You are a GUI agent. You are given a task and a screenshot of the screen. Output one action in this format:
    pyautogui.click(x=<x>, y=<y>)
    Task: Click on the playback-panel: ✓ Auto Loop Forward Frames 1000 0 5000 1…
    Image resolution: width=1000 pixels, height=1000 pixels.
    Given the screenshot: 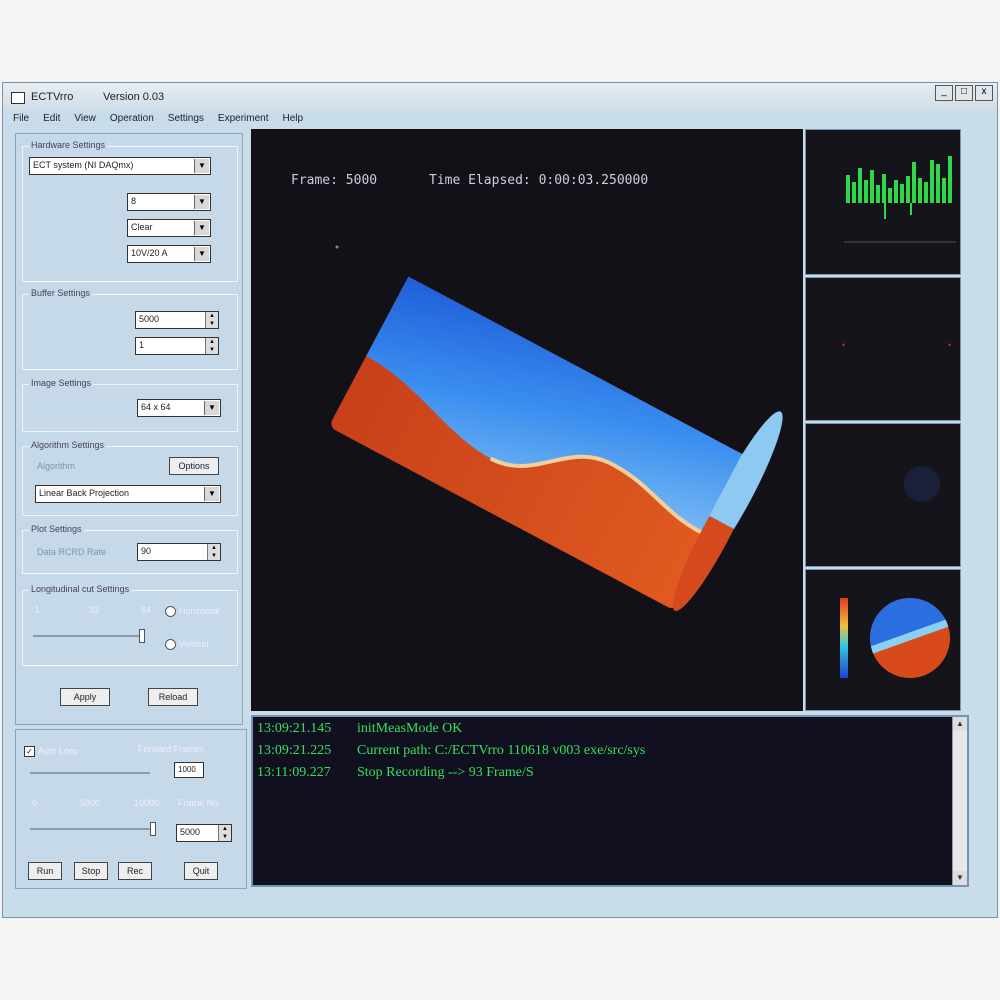 What is the action you would take?
    pyautogui.click(x=131, y=809)
    